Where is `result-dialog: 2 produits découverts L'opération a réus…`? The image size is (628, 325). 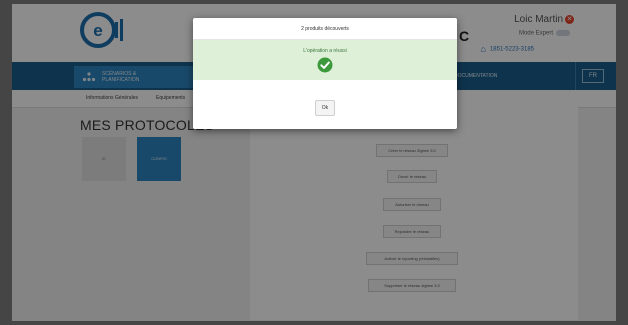 result-dialog: 2 produits découverts L'opération a réus… is located at coordinates (325, 73).